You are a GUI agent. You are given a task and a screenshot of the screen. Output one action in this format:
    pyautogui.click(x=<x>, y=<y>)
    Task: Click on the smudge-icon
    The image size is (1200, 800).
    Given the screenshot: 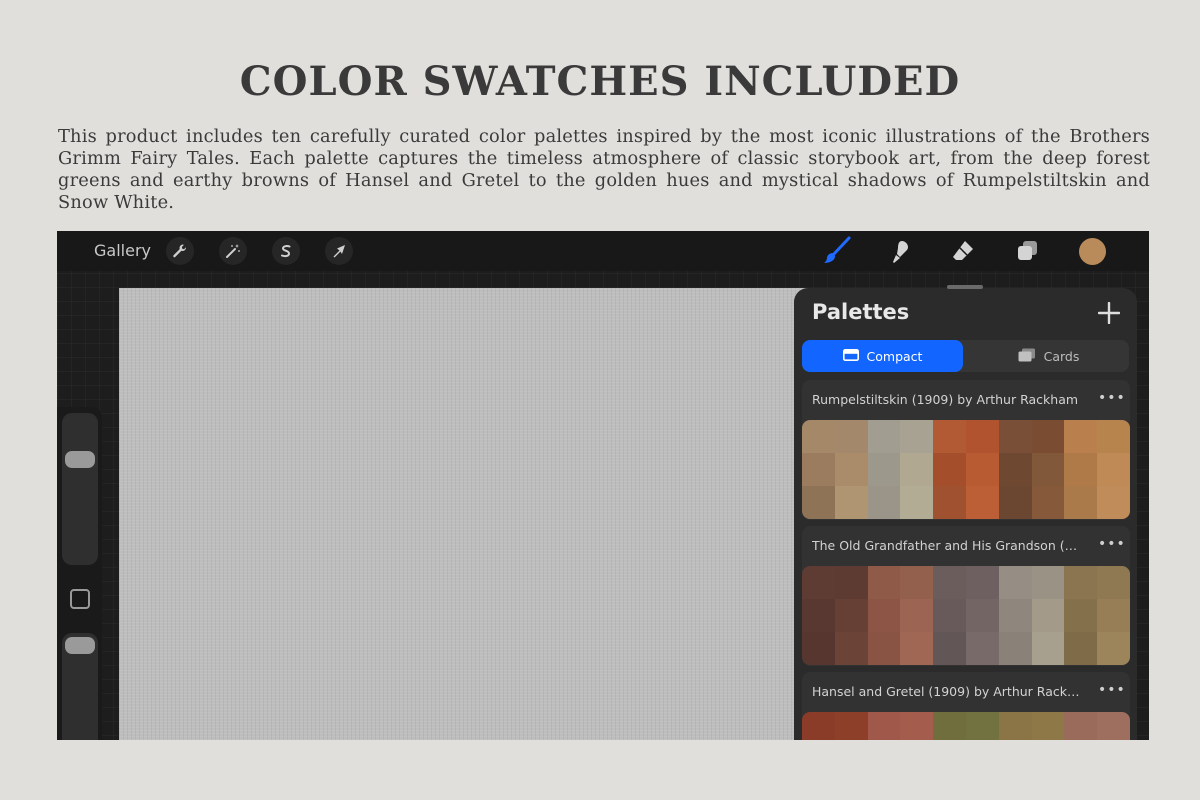 What is the action you would take?
    pyautogui.click(x=900, y=251)
    